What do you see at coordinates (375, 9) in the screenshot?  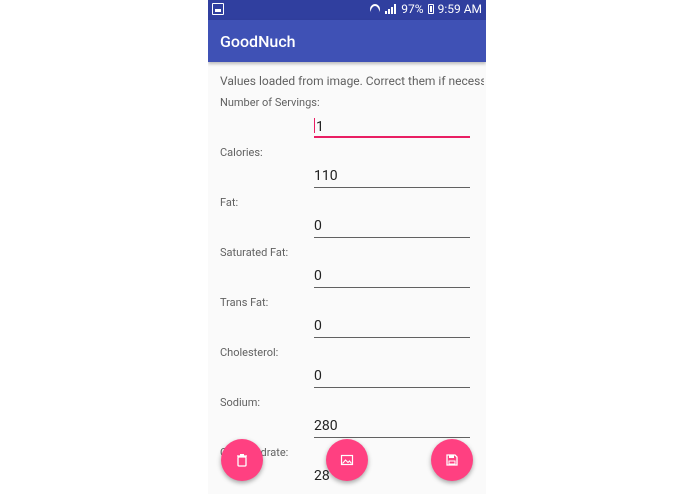 I see `wifi-icon` at bounding box center [375, 9].